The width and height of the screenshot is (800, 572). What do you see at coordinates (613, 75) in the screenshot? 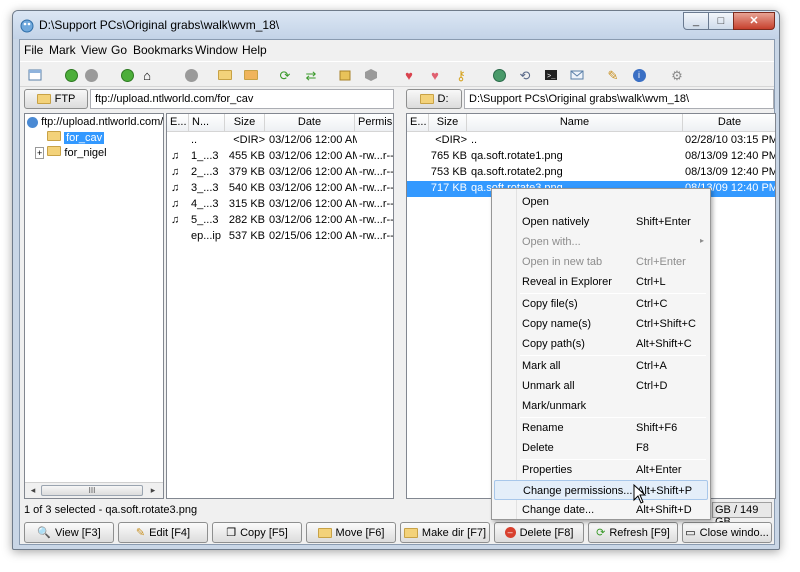
I see `wand-icon: ✎` at bounding box center [613, 75].